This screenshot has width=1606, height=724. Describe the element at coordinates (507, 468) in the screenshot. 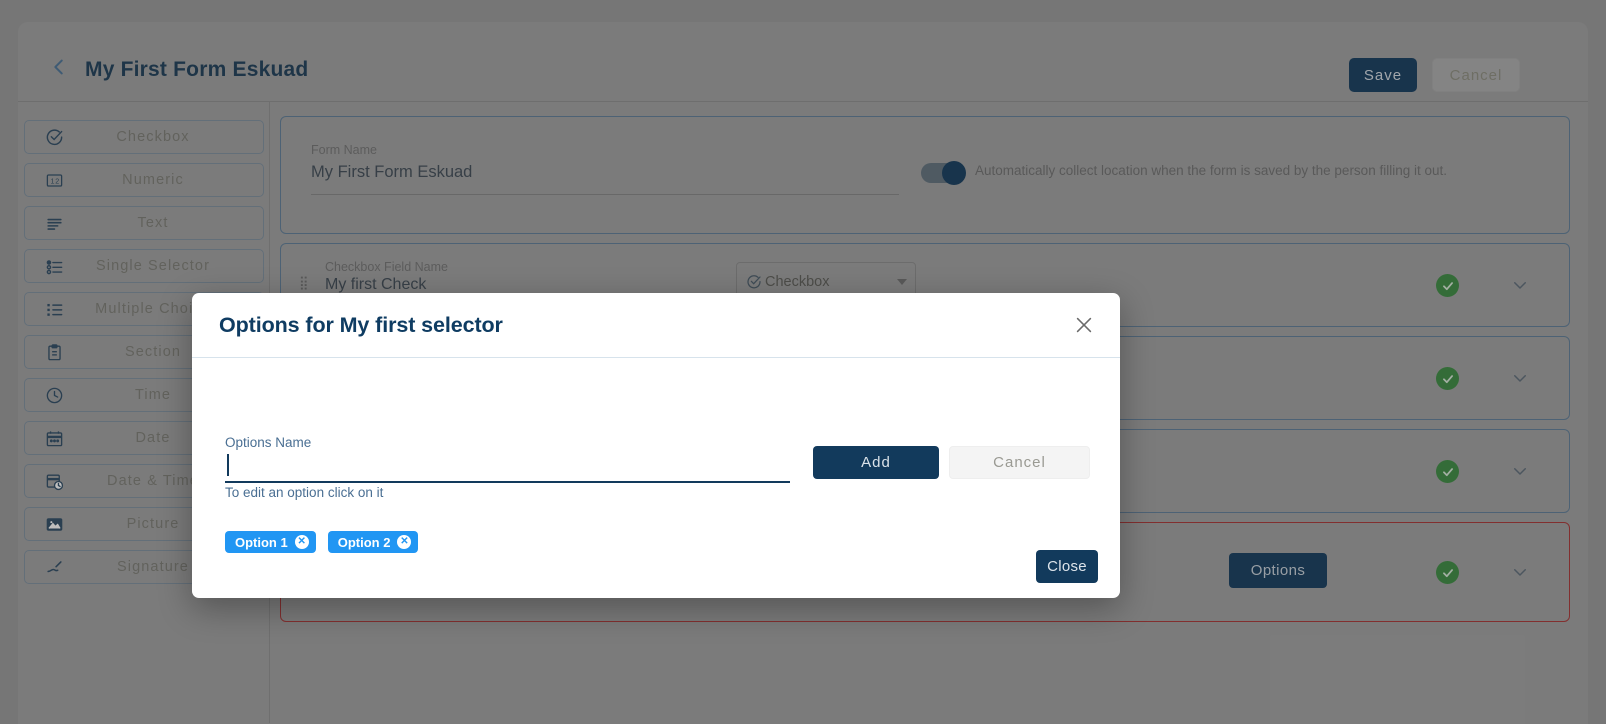

I see `options-name-input` at that location.